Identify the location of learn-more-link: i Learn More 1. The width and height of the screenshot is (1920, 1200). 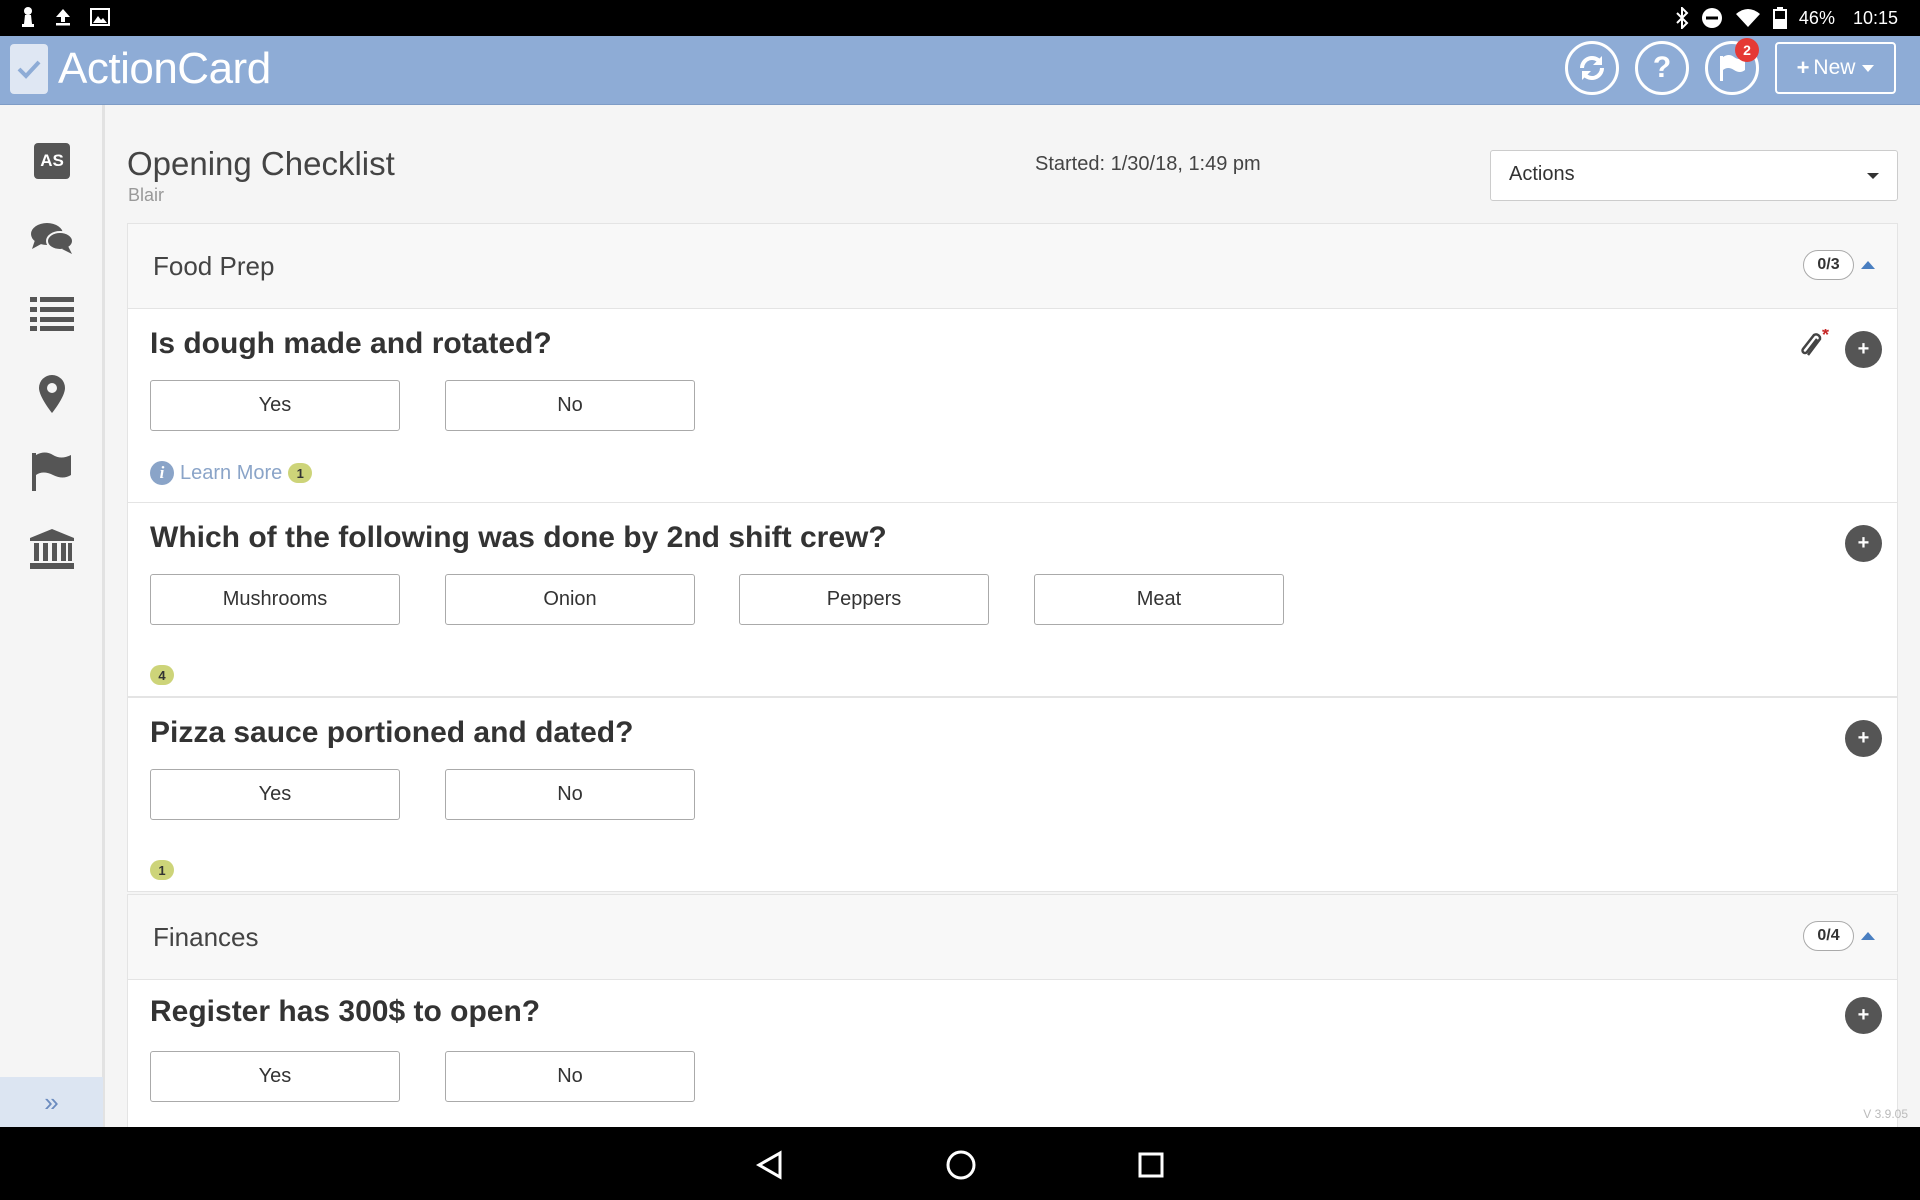
(231, 473).